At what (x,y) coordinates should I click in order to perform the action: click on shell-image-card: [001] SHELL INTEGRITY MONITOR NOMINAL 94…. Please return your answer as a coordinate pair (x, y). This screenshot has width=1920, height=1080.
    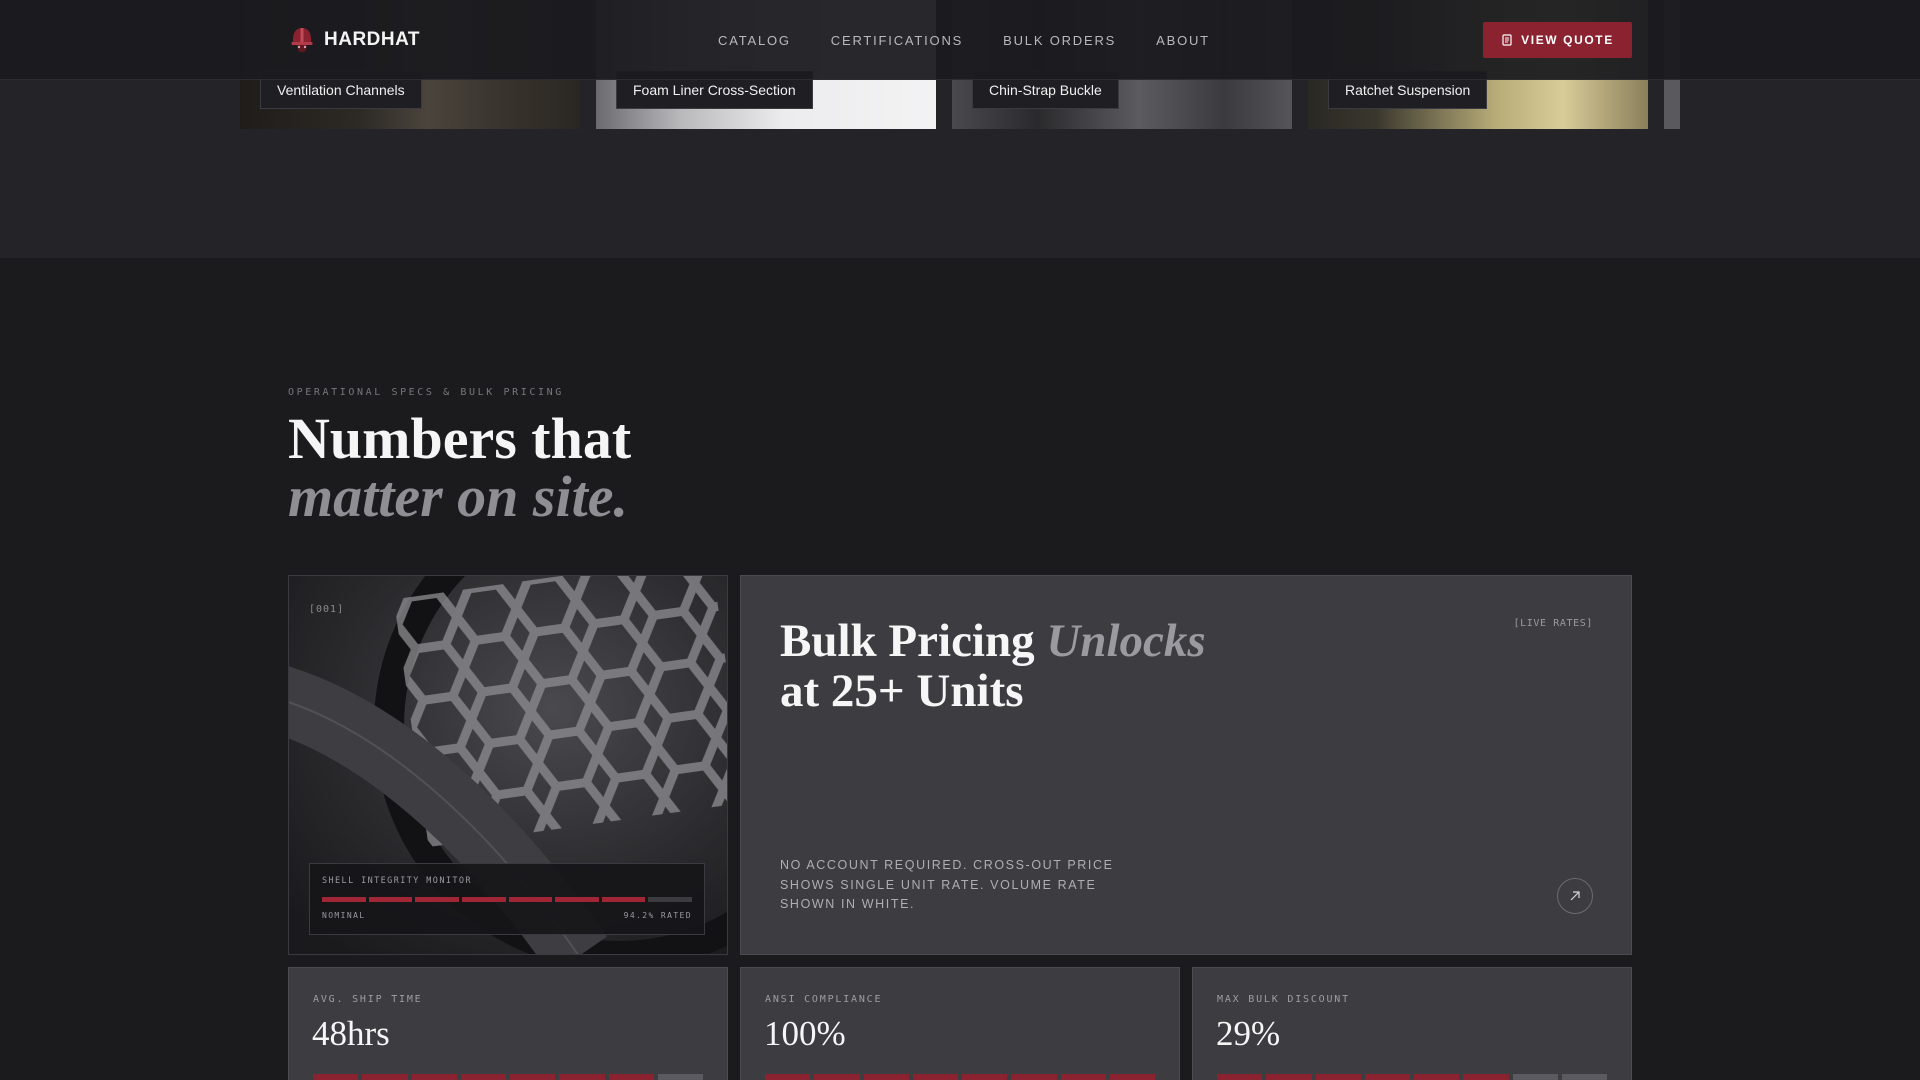
    Looking at the image, I should click on (508, 765).